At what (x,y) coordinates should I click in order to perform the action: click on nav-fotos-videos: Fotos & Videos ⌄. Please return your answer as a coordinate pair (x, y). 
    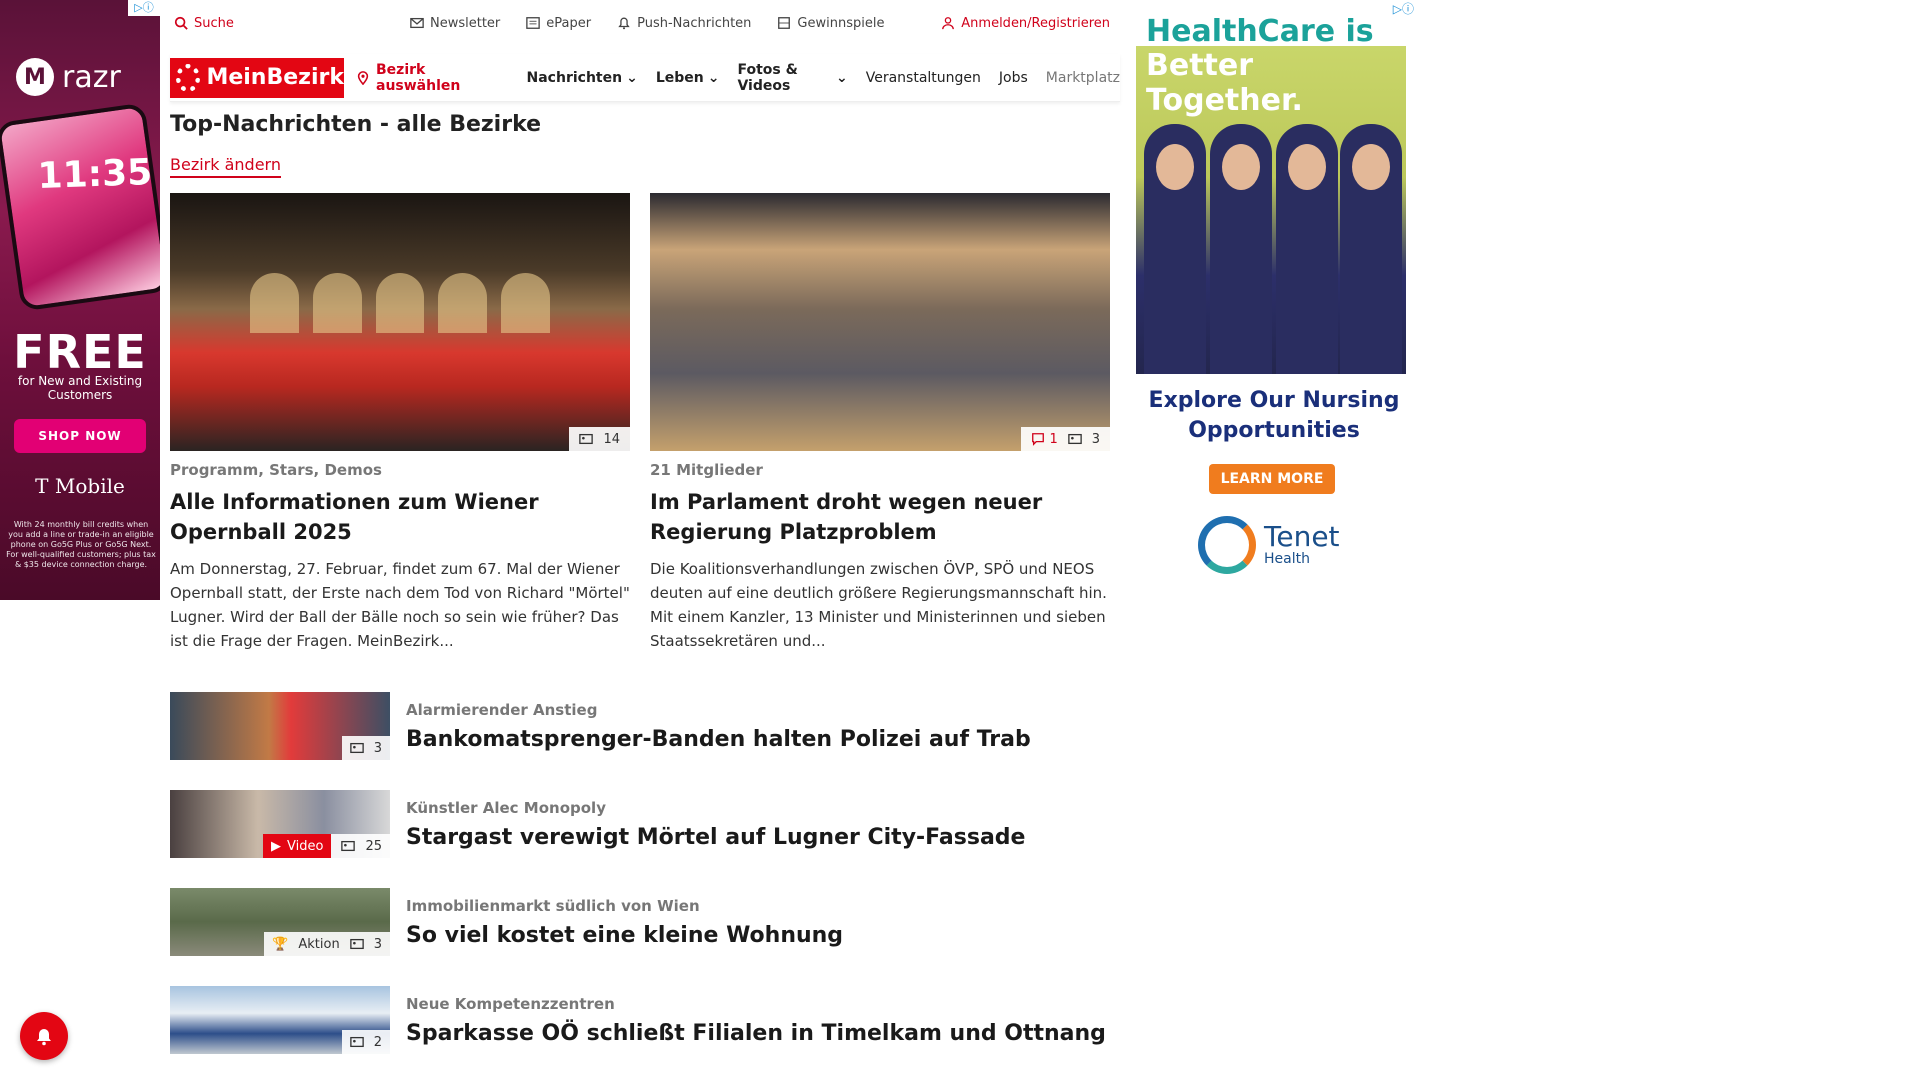
    Looking at the image, I should click on (792, 78).